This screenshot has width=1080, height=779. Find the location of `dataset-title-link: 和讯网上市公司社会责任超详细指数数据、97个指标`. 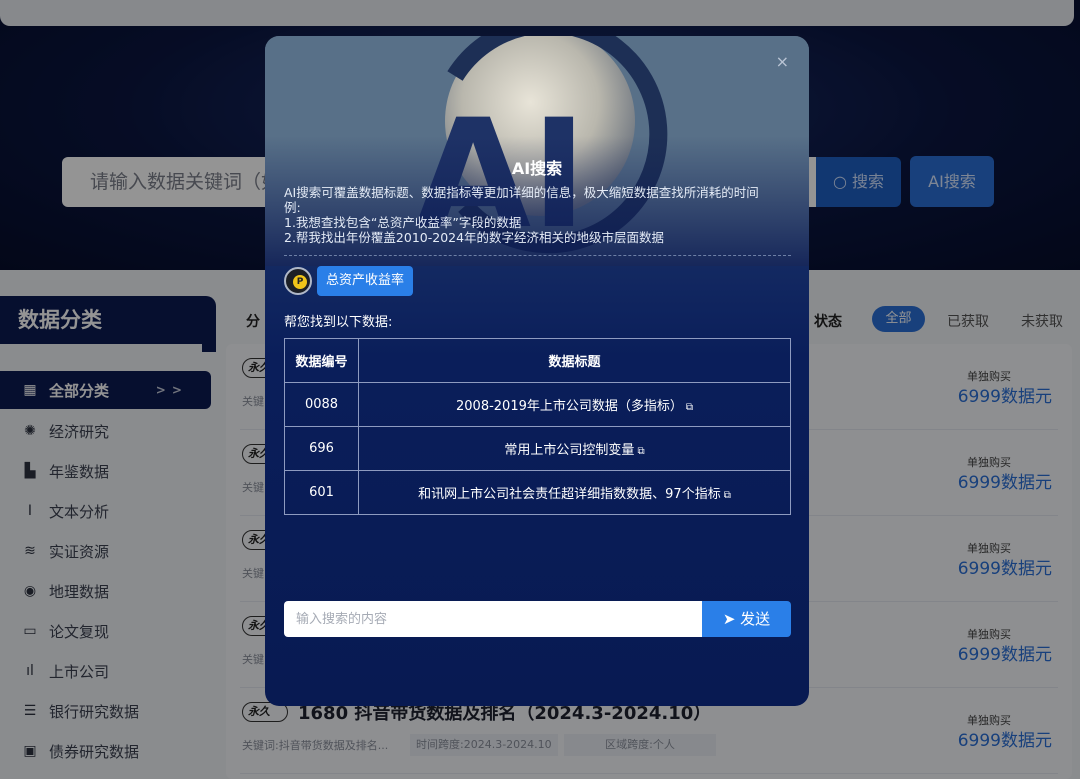

dataset-title-link: 和讯网上市公司社会责任超详细指数数据、97个指标 is located at coordinates (569, 494).